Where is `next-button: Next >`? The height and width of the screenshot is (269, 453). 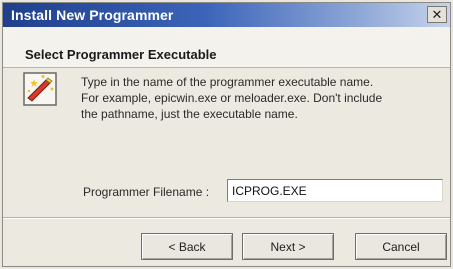 next-button: Next > is located at coordinates (288, 246).